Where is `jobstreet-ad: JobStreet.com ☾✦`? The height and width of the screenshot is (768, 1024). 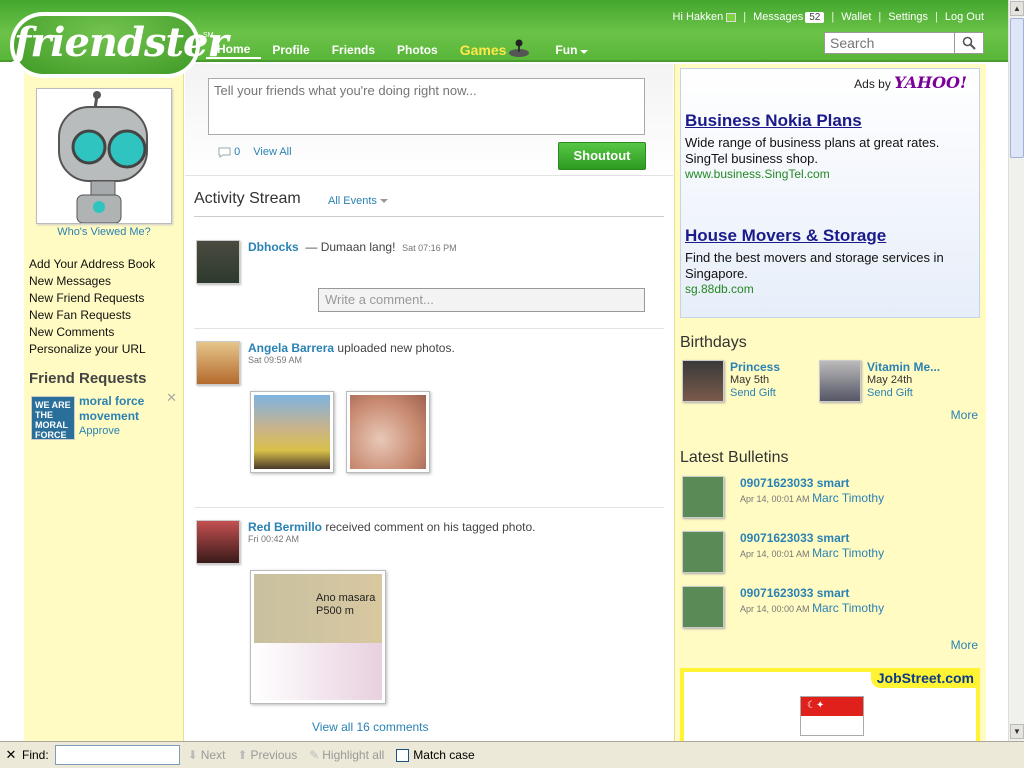
jobstreet-ad: JobStreet.com ☾✦ is located at coordinates (830, 704).